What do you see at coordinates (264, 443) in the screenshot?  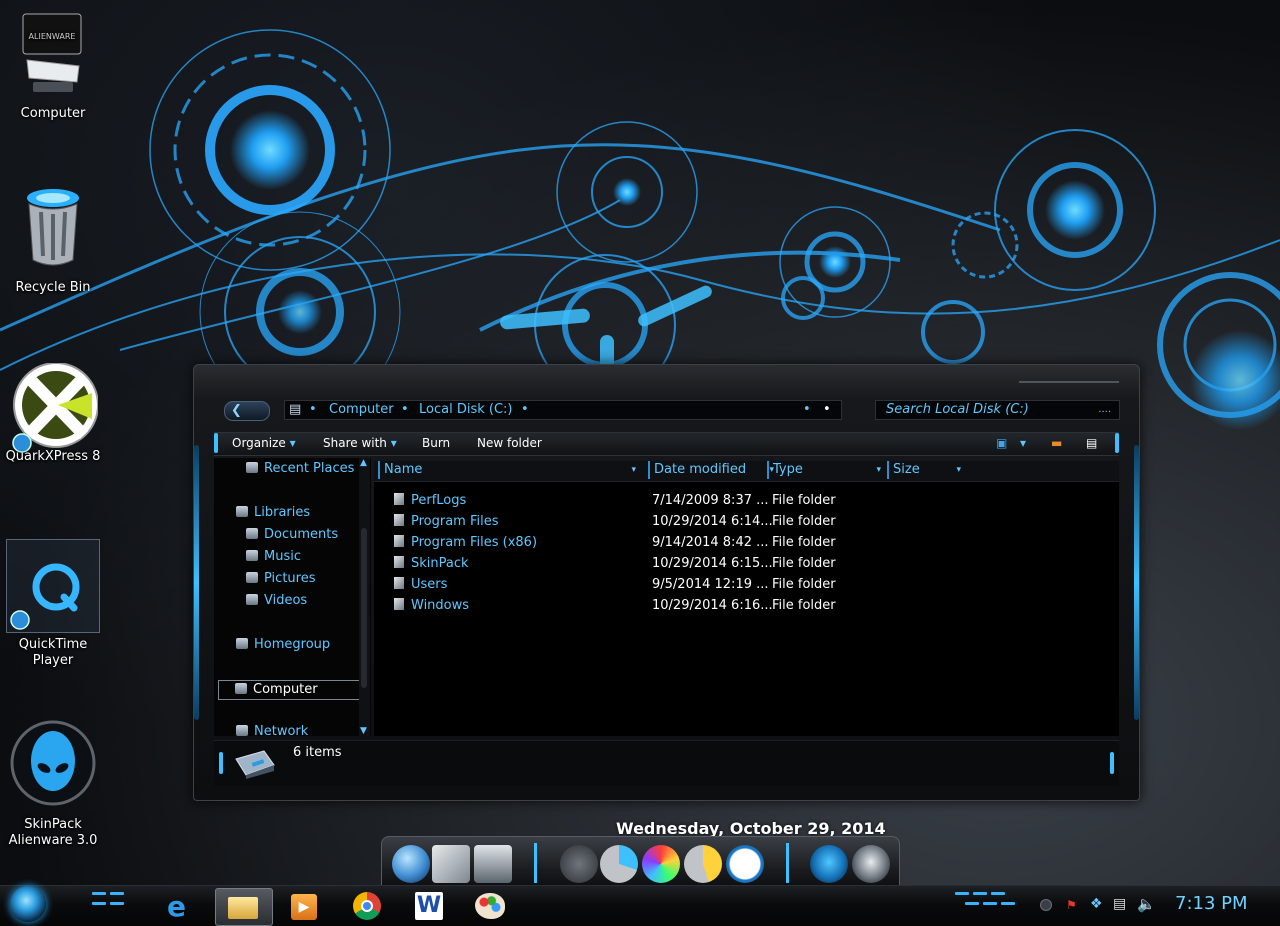 I see `organize-button: Organize ▾` at bounding box center [264, 443].